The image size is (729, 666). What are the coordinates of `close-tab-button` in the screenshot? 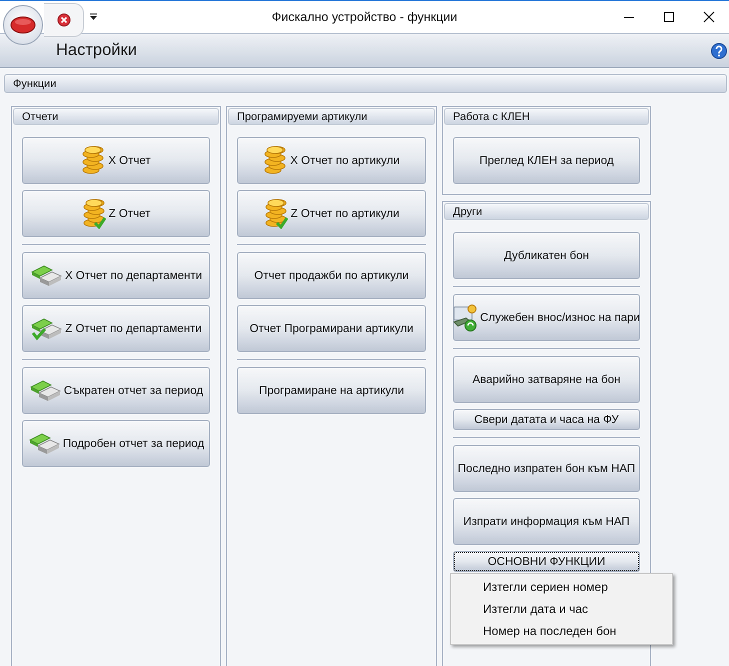 It's located at (64, 20).